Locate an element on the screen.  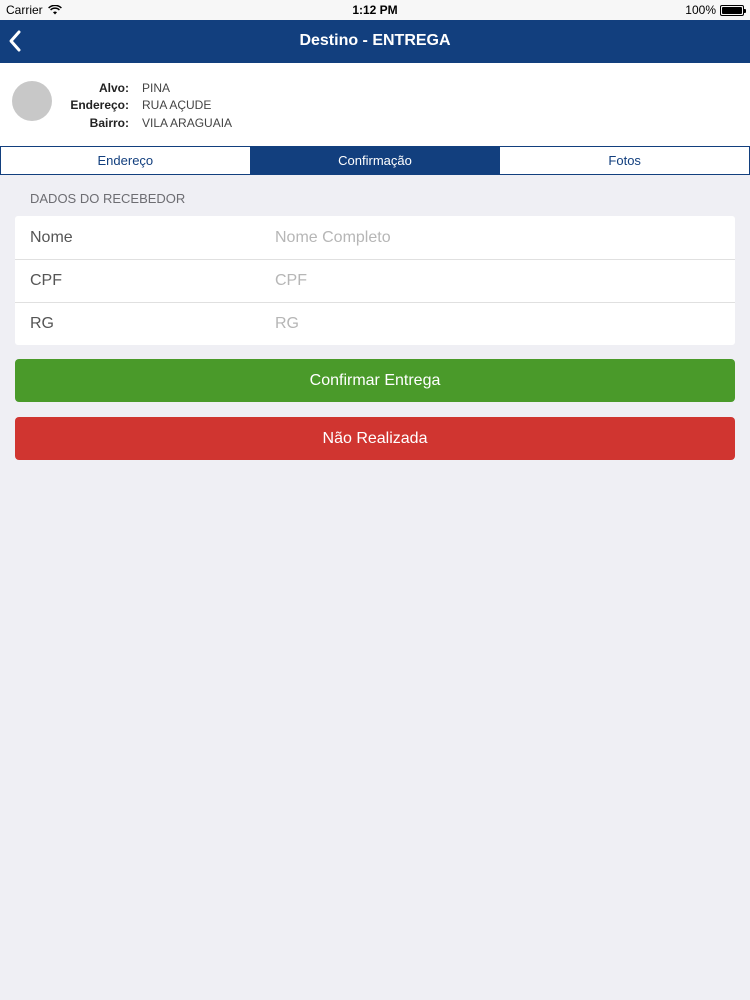
bairro-label: Bairro: is located at coordinates (109, 123).